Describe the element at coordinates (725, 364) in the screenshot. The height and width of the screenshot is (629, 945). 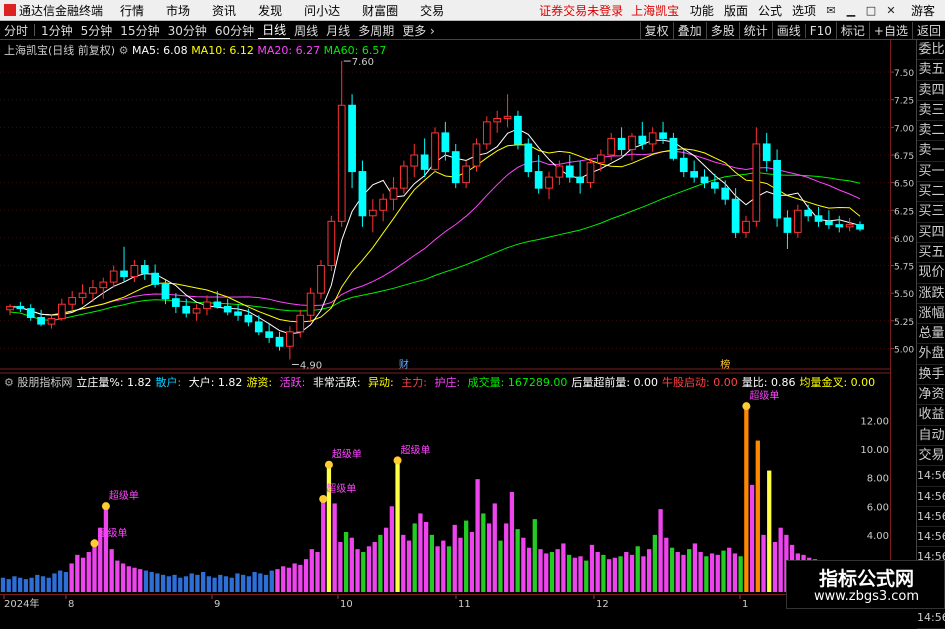
I see `event-marker: 榜` at that location.